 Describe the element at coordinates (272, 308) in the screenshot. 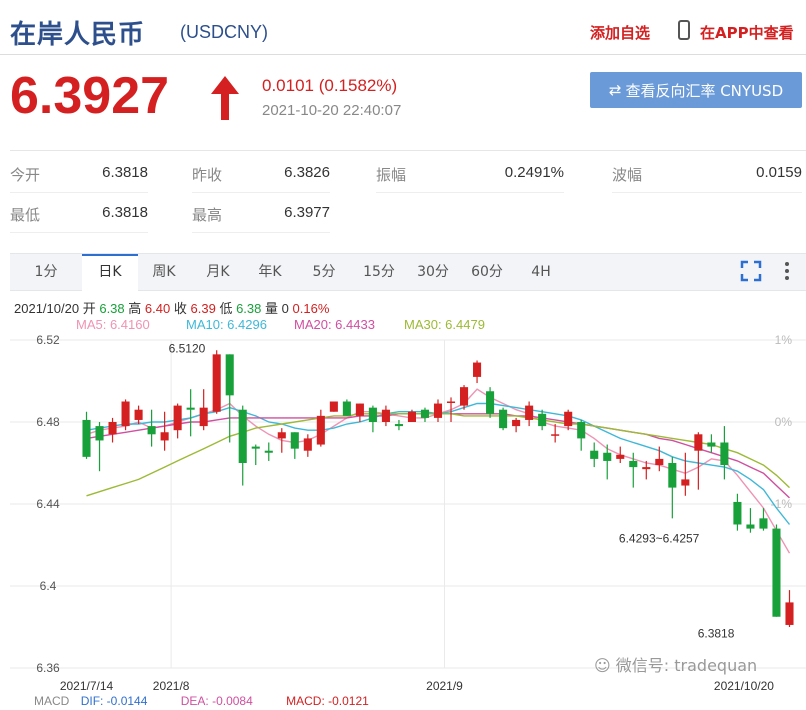

I see `ohlc-vol-label: 量` at that location.